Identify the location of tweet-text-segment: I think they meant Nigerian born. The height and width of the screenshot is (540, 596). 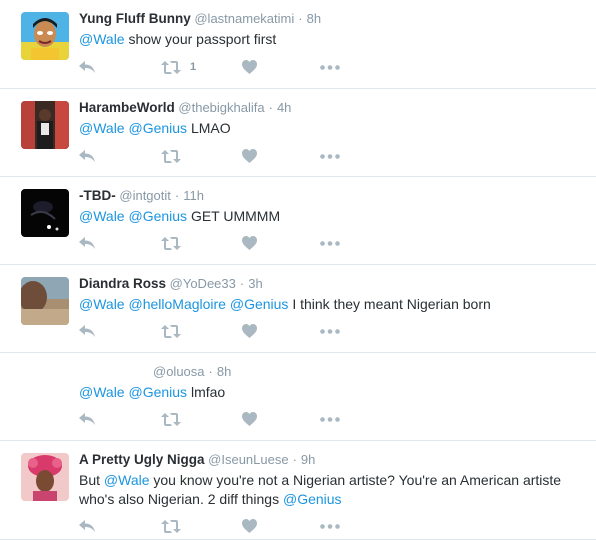
(389, 304).